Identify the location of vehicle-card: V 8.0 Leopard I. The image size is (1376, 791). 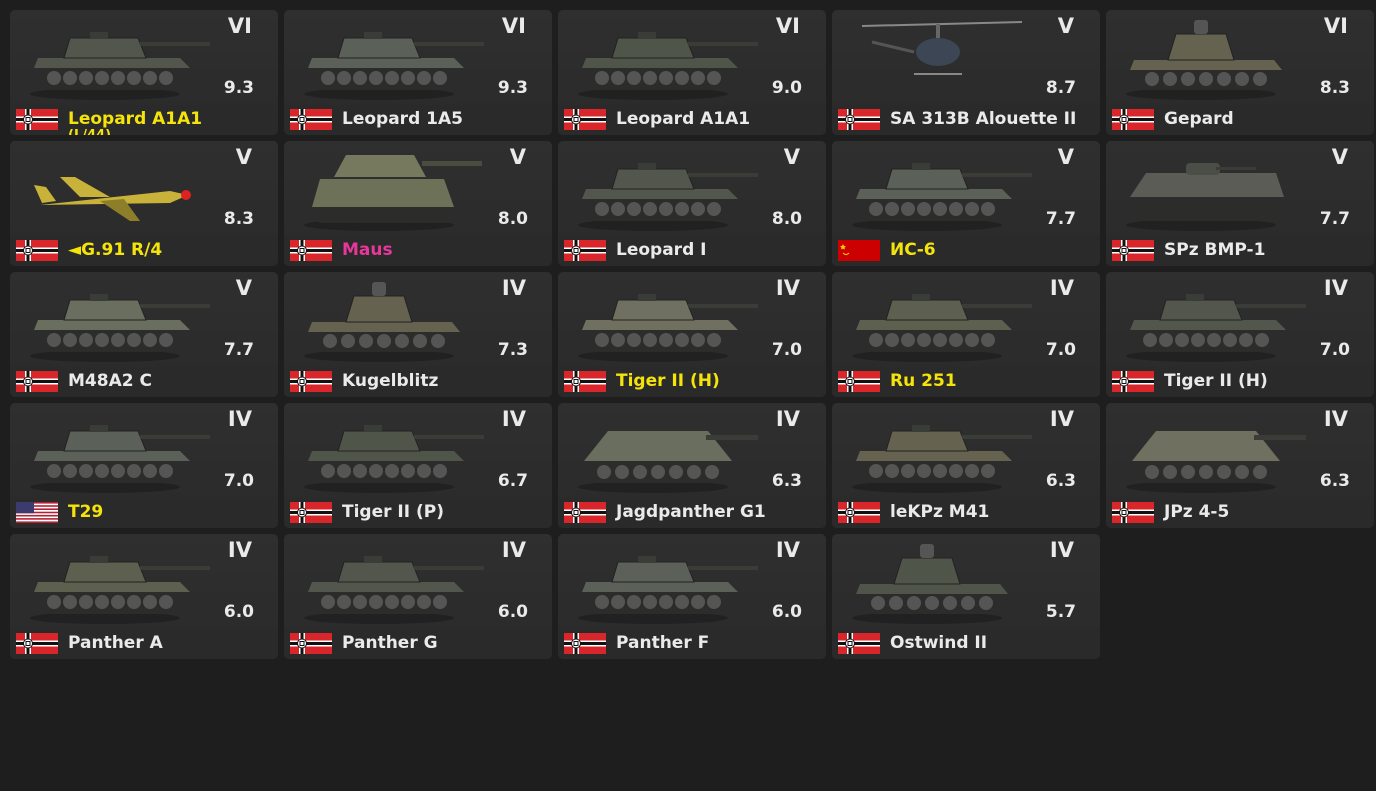
(692, 203).